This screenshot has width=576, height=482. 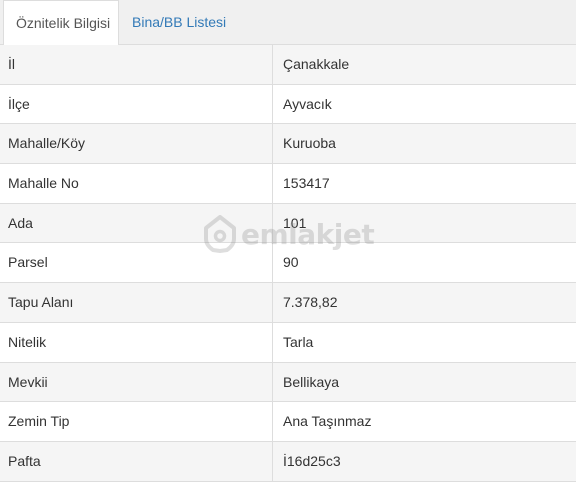 What do you see at coordinates (298, 341) in the screenshot?
I see `row-value: Tarla` at bounding box center [298, 341].